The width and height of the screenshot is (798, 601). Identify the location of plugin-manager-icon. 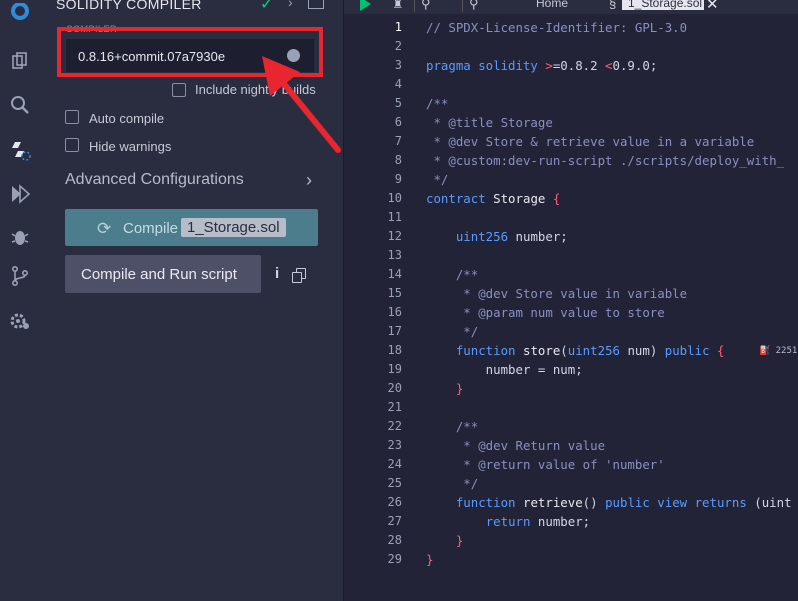
(20, 320).